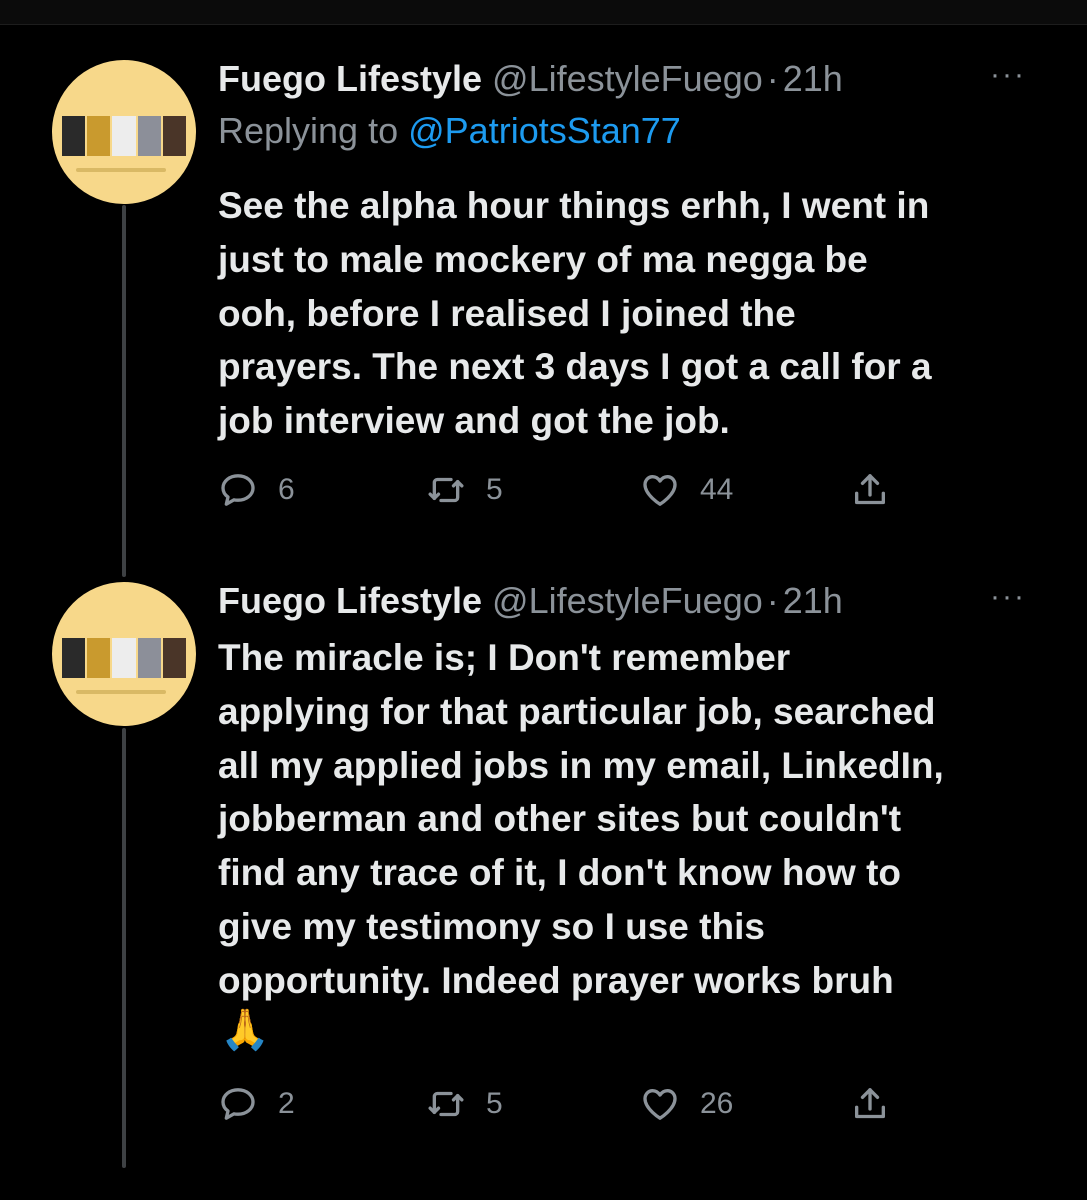 Image resolution: width=1087 pixels, height=1200 pixels. I want to click on reply-button: 2, so click(256, 1104).